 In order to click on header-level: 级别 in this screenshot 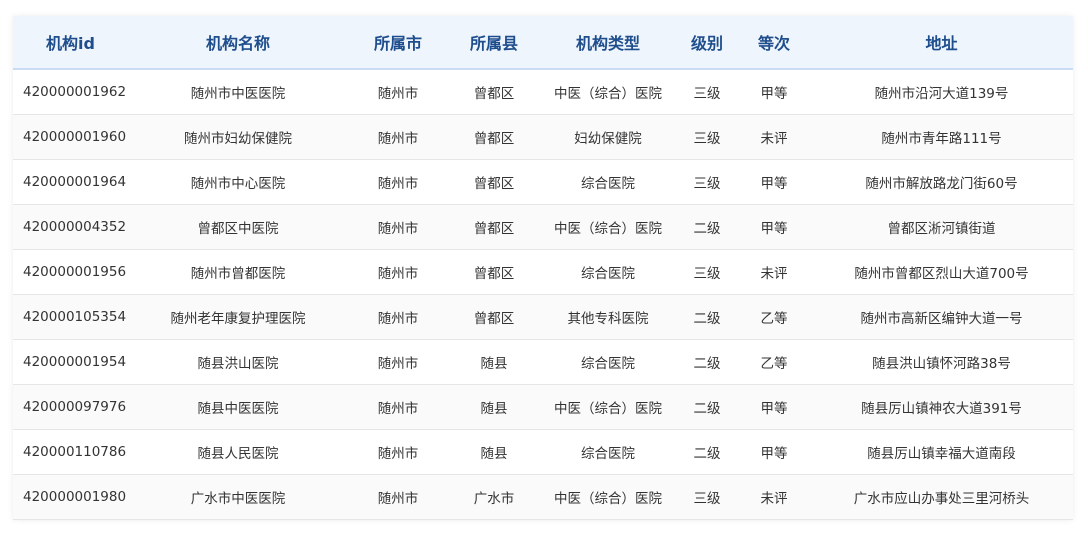, I will do `click(707, 43)`.